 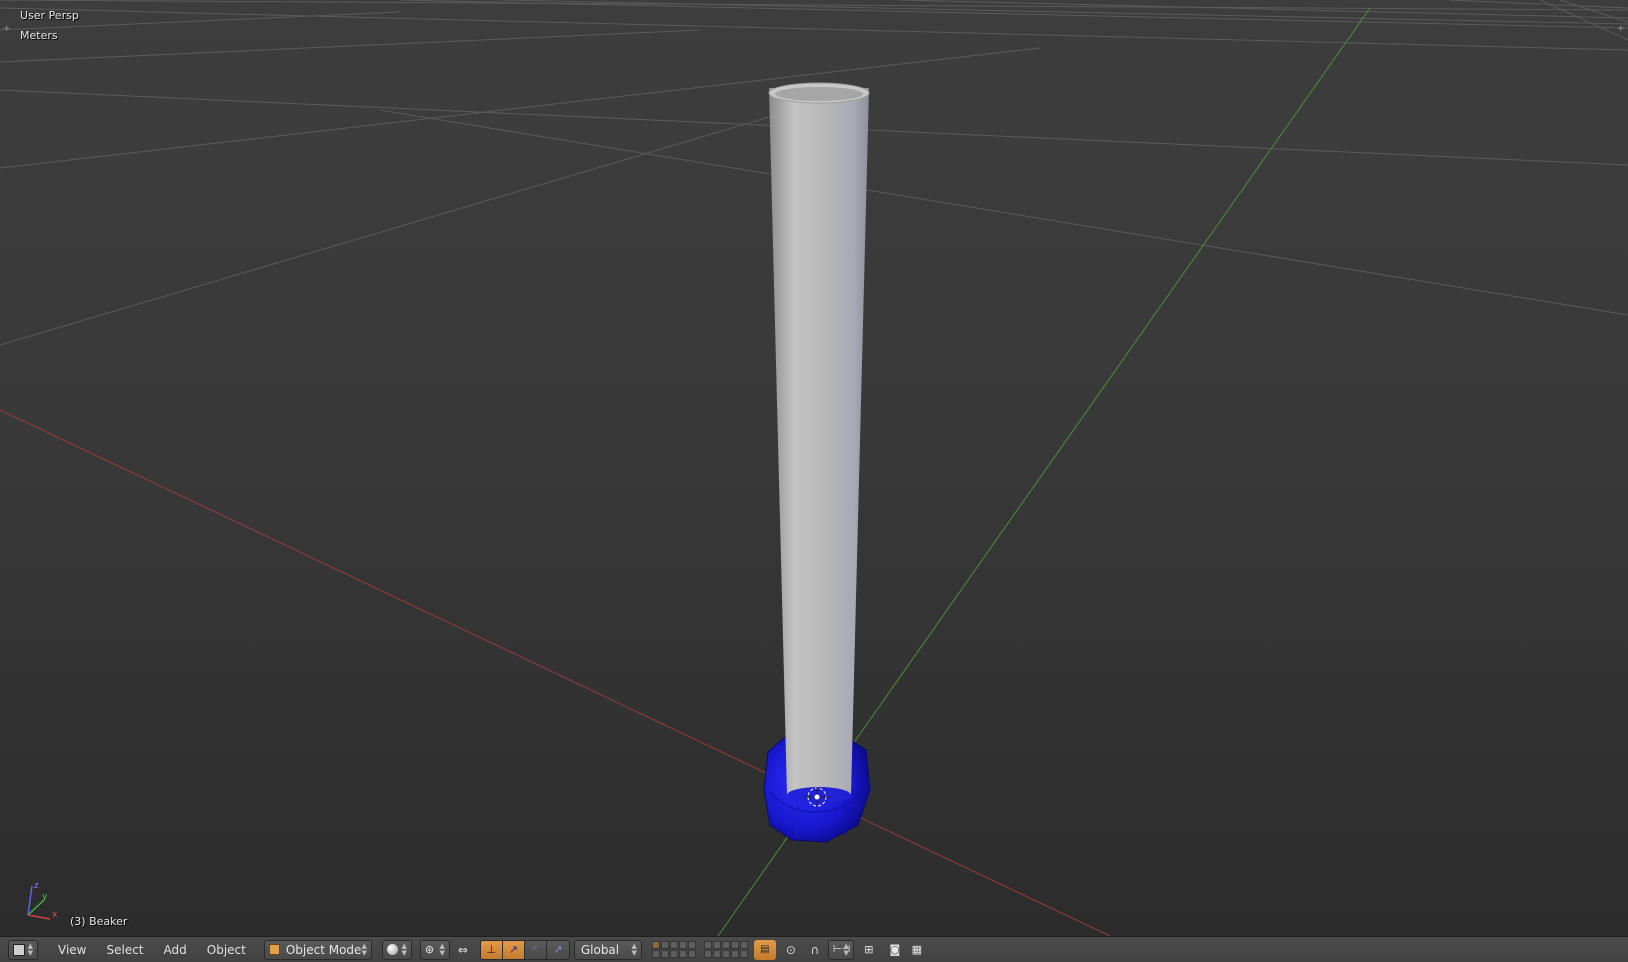 I want to click on center-points-icon: ⇔, so click(x=462, y=949).